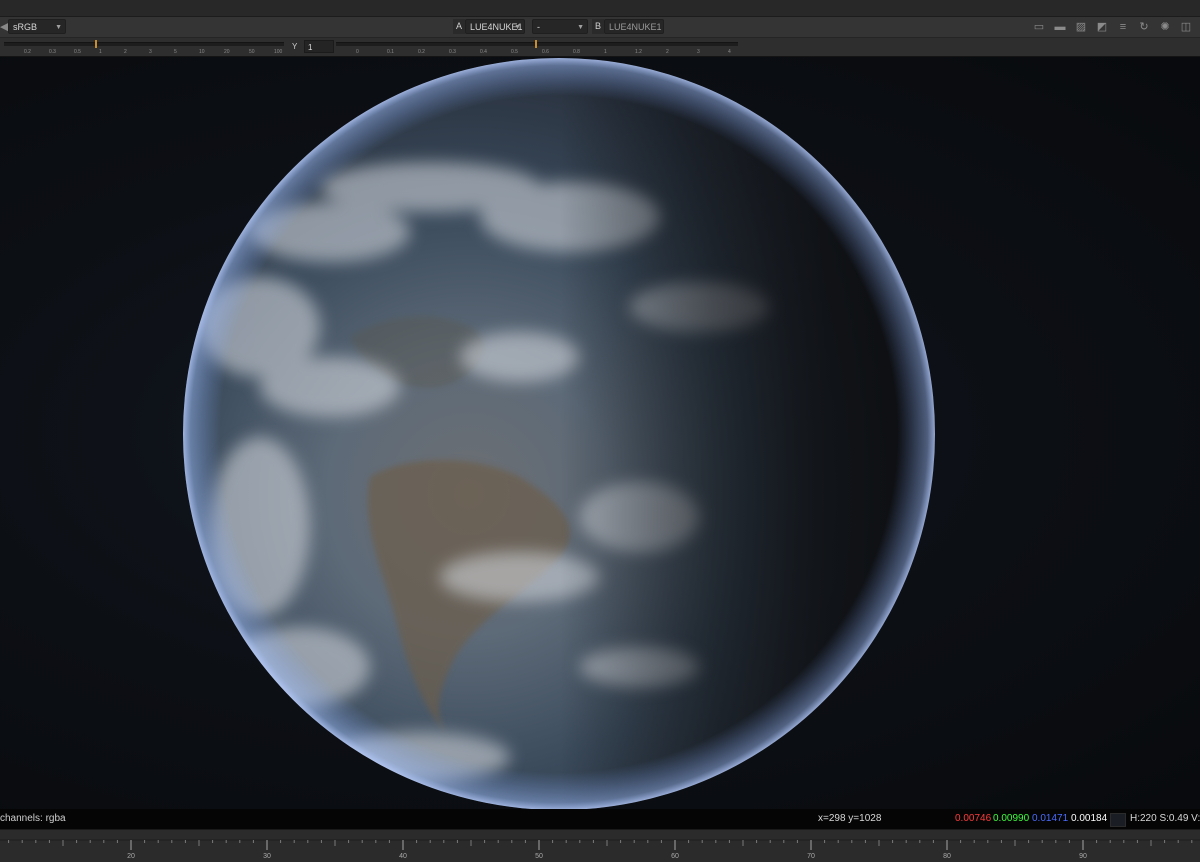 Image resolution: width=1200 pixels, height=862 pixels. What do you see at coordinates (947, 856) in the screenshot?
I see `timeline-frame-label: 80` at bounding box center [947, 856].